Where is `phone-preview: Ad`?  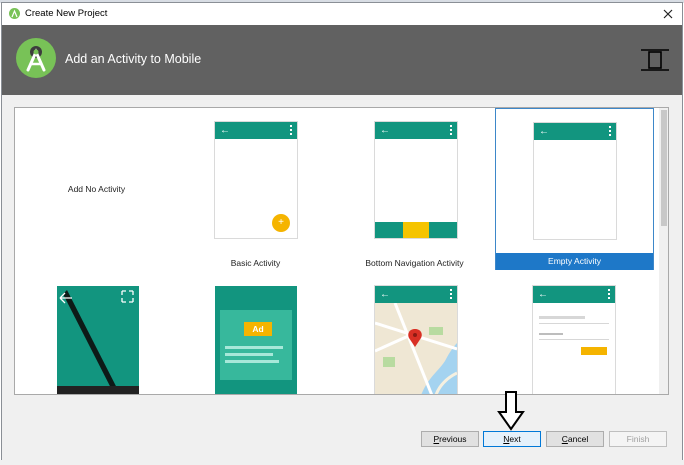
phone-preview: Ad is located at coordinates (256, 340).